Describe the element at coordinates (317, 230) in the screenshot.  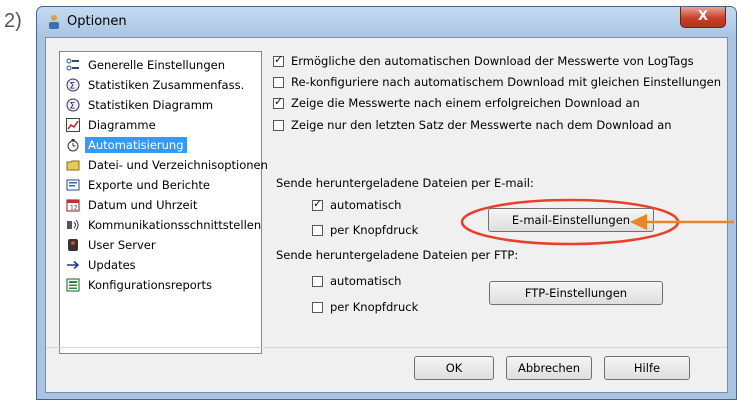
I see `email-button-press-checkbox` at that location.